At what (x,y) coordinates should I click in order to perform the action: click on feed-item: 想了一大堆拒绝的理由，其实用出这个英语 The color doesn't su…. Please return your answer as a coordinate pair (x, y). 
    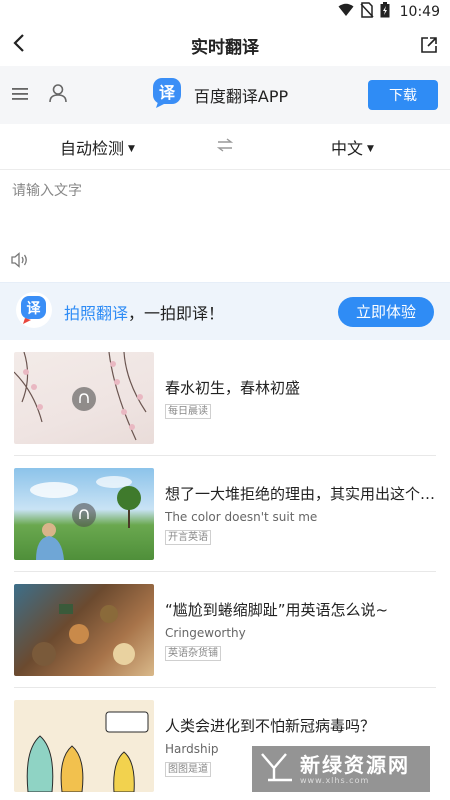
    Looking at the image, I should click on (225, 514).